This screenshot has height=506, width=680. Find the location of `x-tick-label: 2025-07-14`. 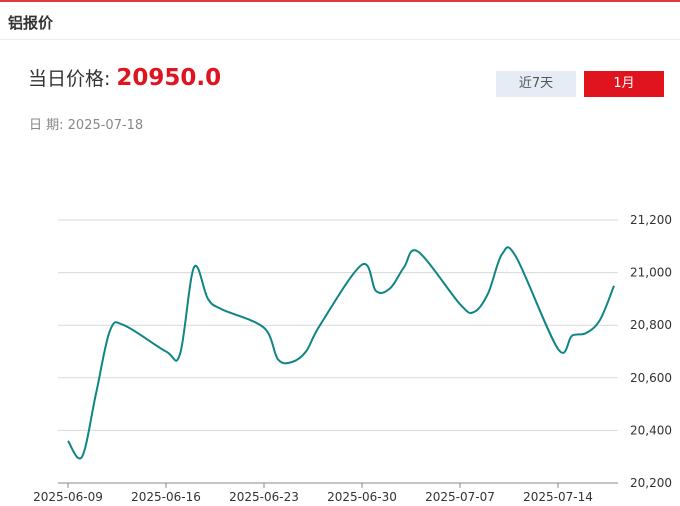

x-tick-label: 2025-07-14 is located at coordinates (558, 497).